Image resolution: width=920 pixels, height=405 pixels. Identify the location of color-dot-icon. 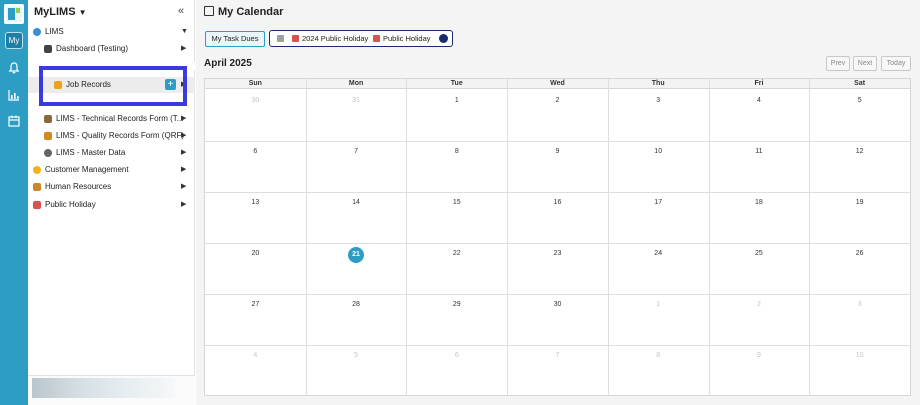
(443, 38).